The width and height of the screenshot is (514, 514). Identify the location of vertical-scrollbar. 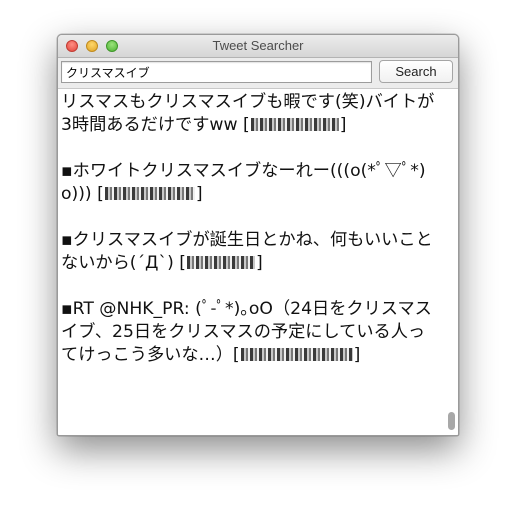
(451, 262).